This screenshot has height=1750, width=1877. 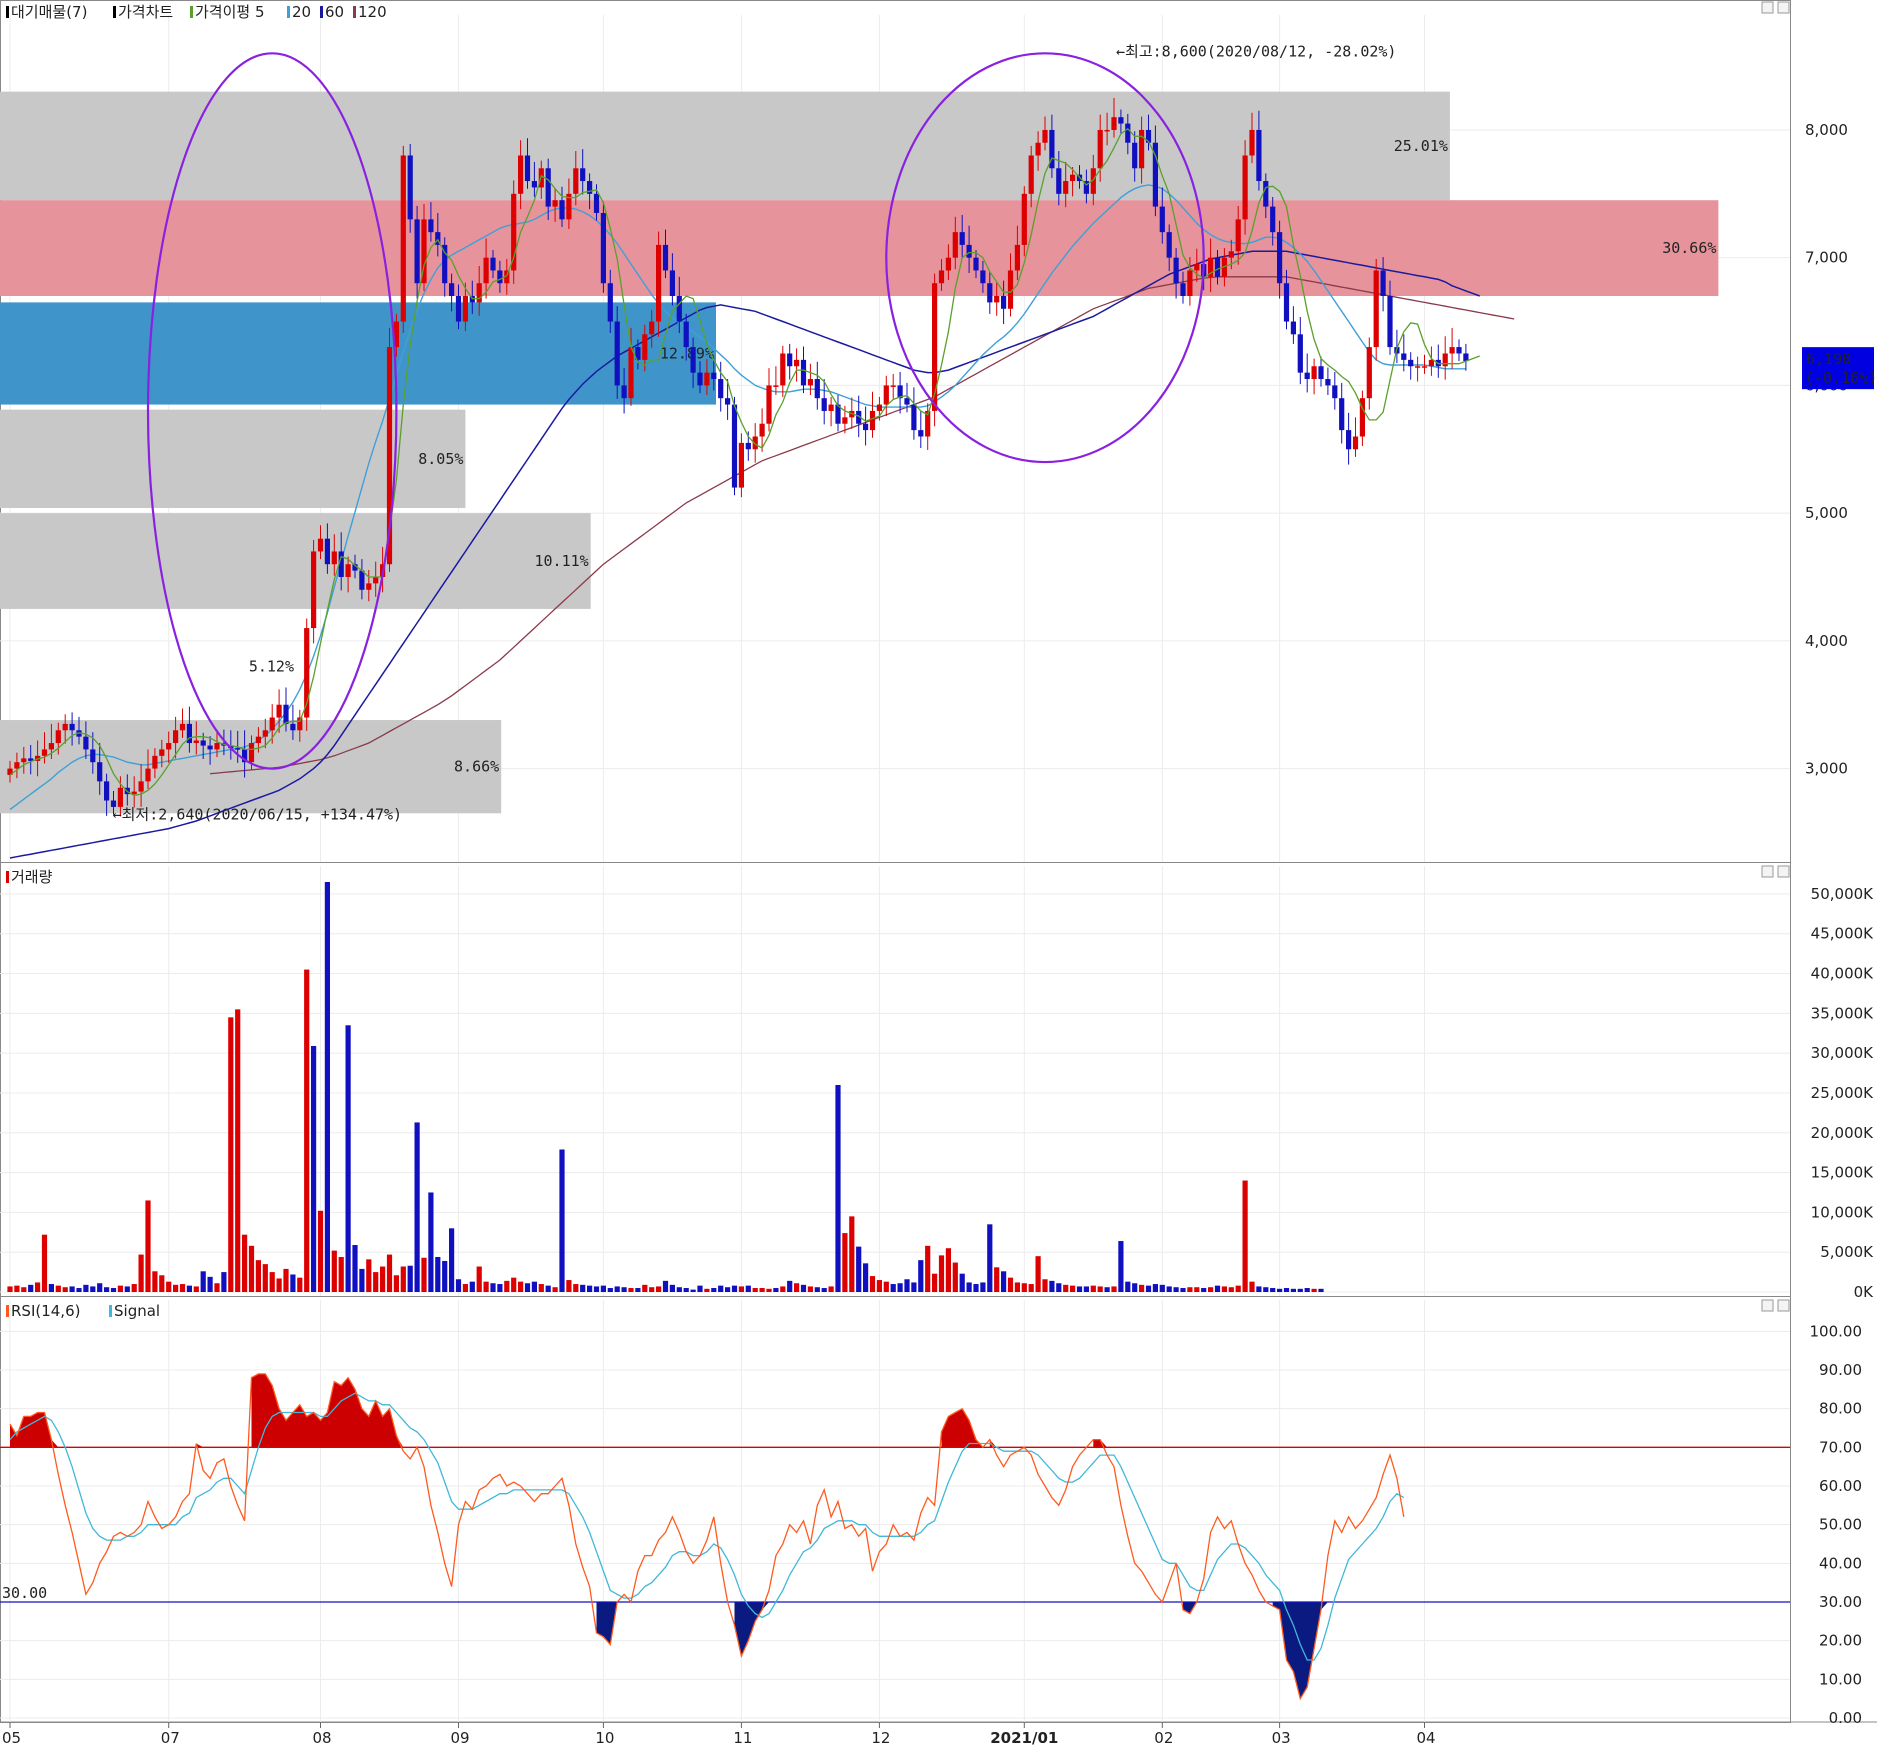 I want to click on rsi-tick-label: 90.00, so click(x=1840, y=1370).